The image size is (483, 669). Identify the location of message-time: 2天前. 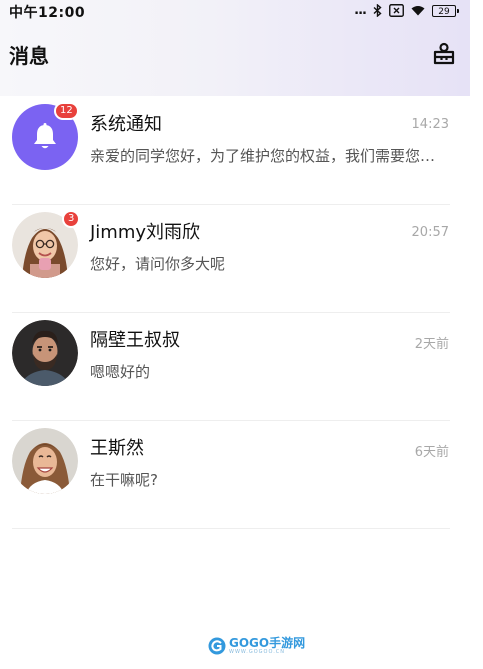
(431, 344).